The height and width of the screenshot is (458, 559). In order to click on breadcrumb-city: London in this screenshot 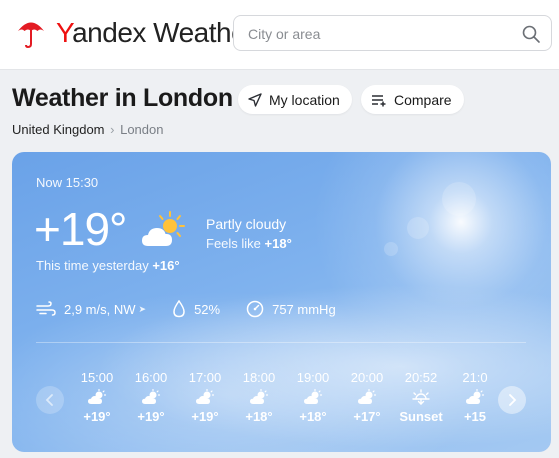, I will do `click(142, 129)`.